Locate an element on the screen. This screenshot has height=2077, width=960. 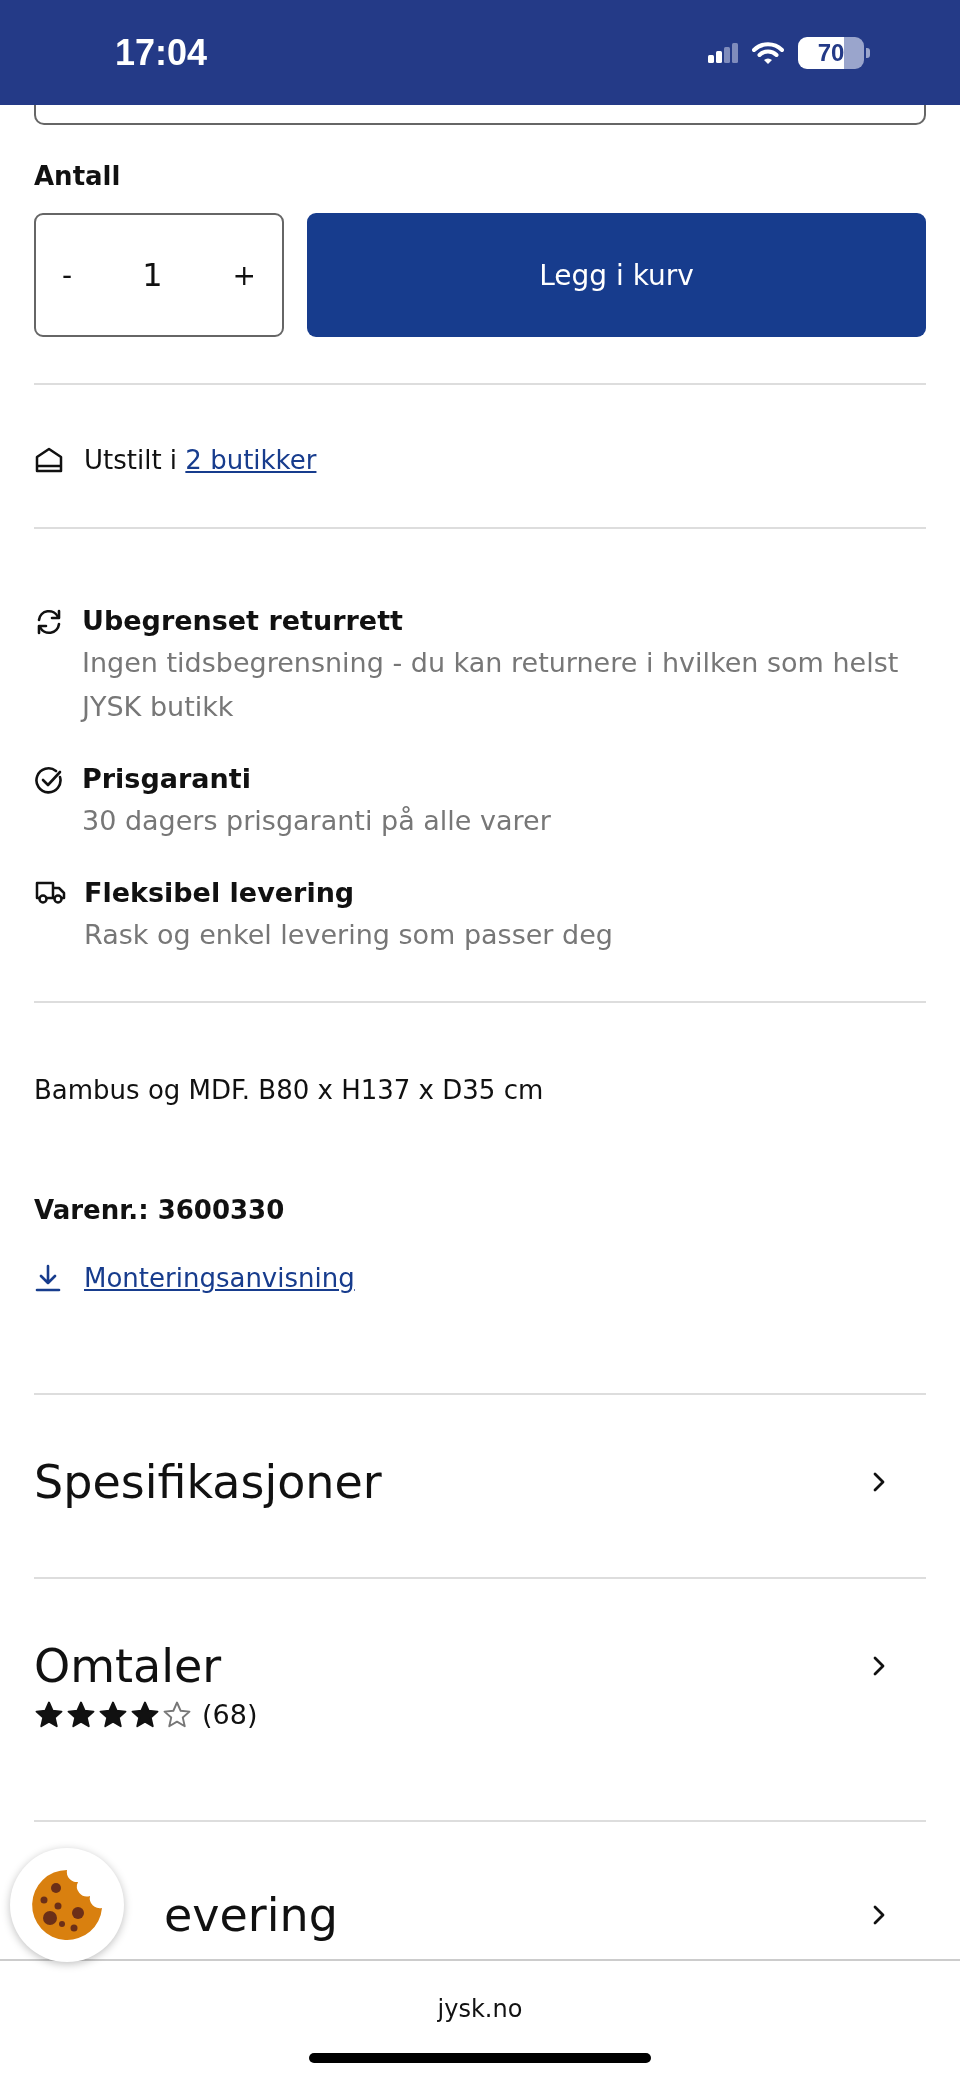
feature-description: Rask og enkel levering som passer deg is located at coordinates (348, 935).